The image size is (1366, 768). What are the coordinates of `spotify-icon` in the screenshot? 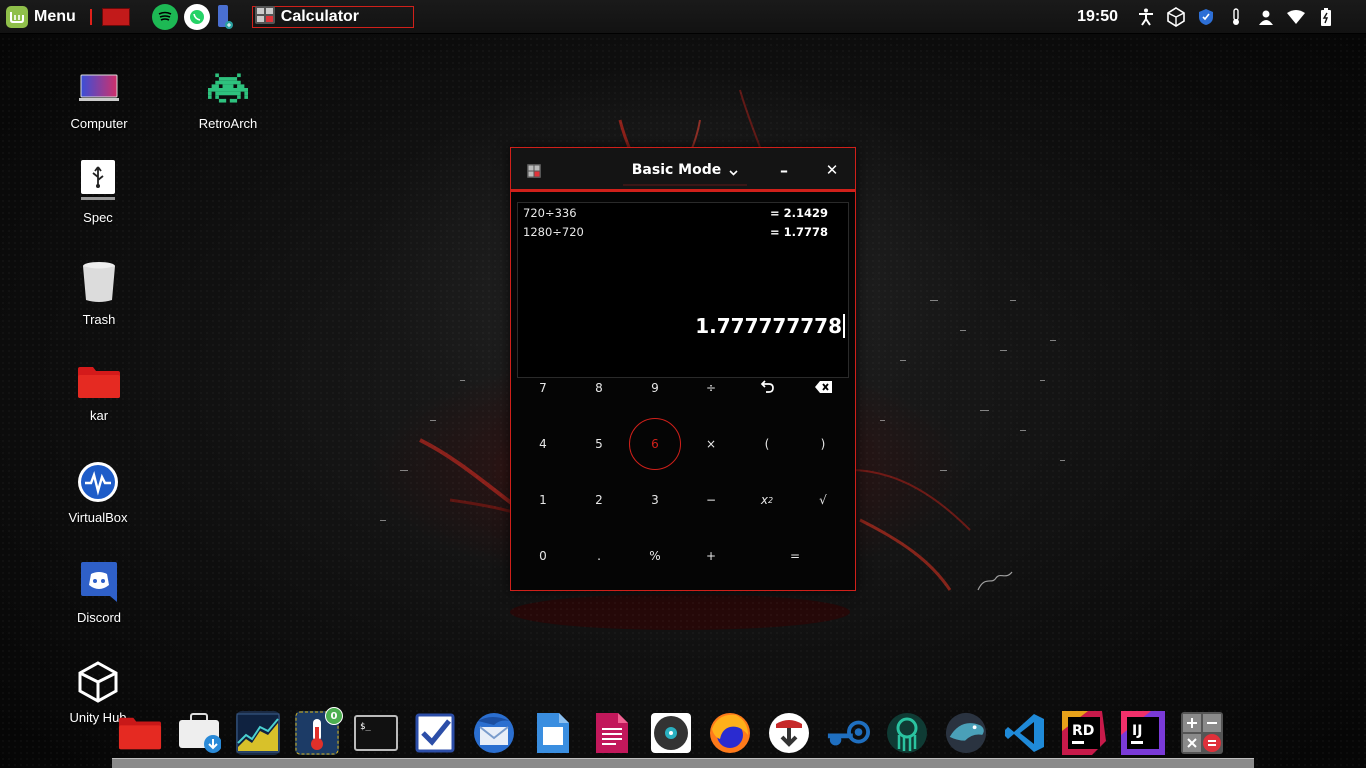 It's located at (164, 16).